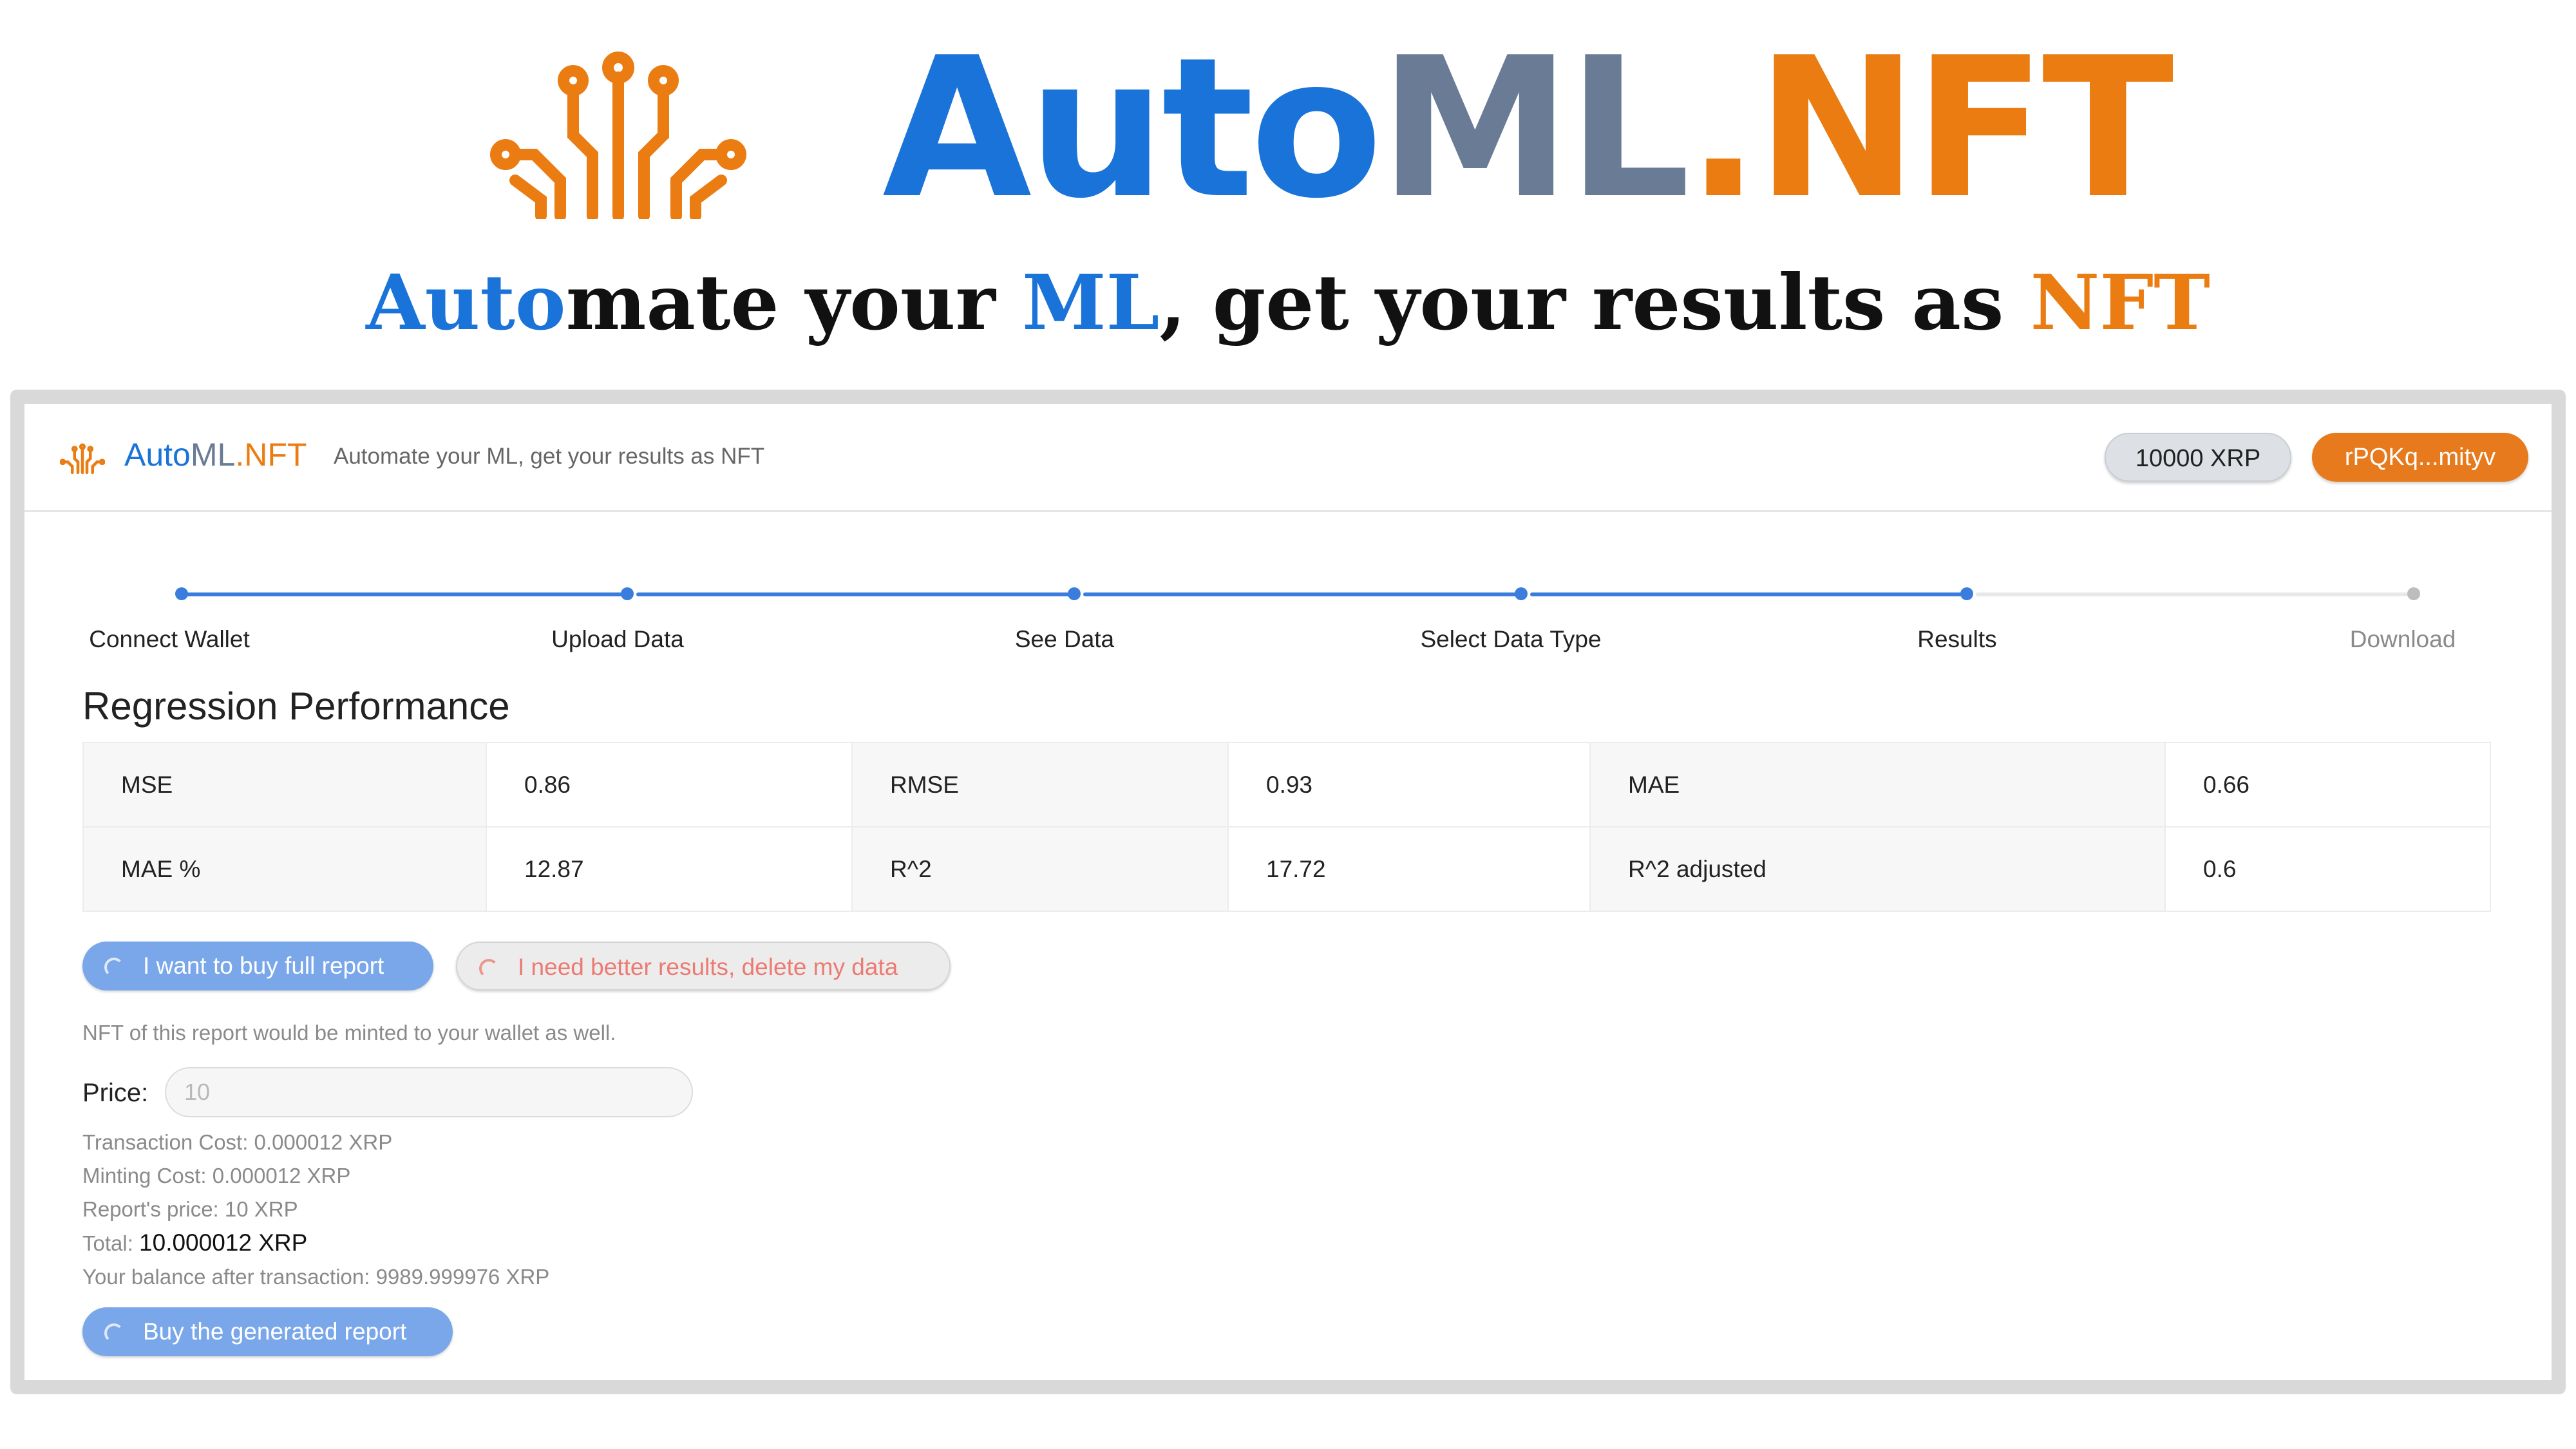  Describe the element at coordinates (1956, 639) in the screenshot. I see `step-label-results: Results` at that location.